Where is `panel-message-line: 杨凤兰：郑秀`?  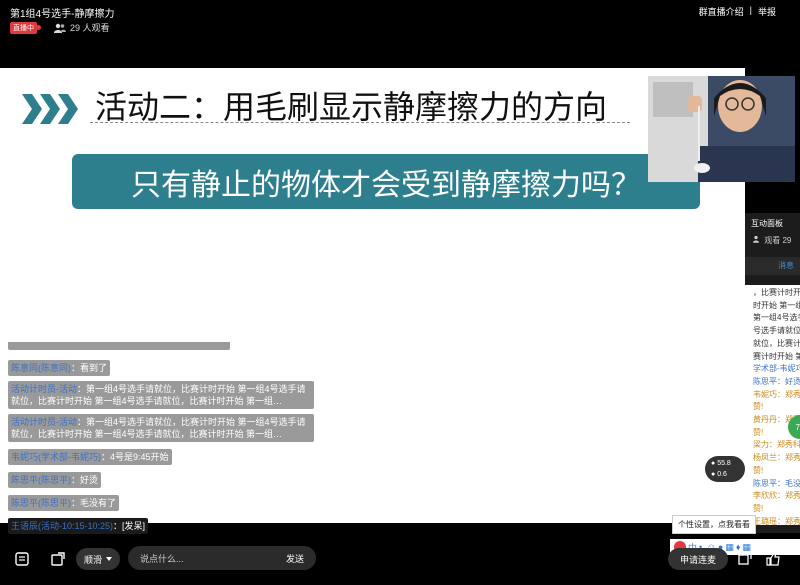 panel-message-line: 杨凤兰：郑秀 is located at coordinates (776, 458).